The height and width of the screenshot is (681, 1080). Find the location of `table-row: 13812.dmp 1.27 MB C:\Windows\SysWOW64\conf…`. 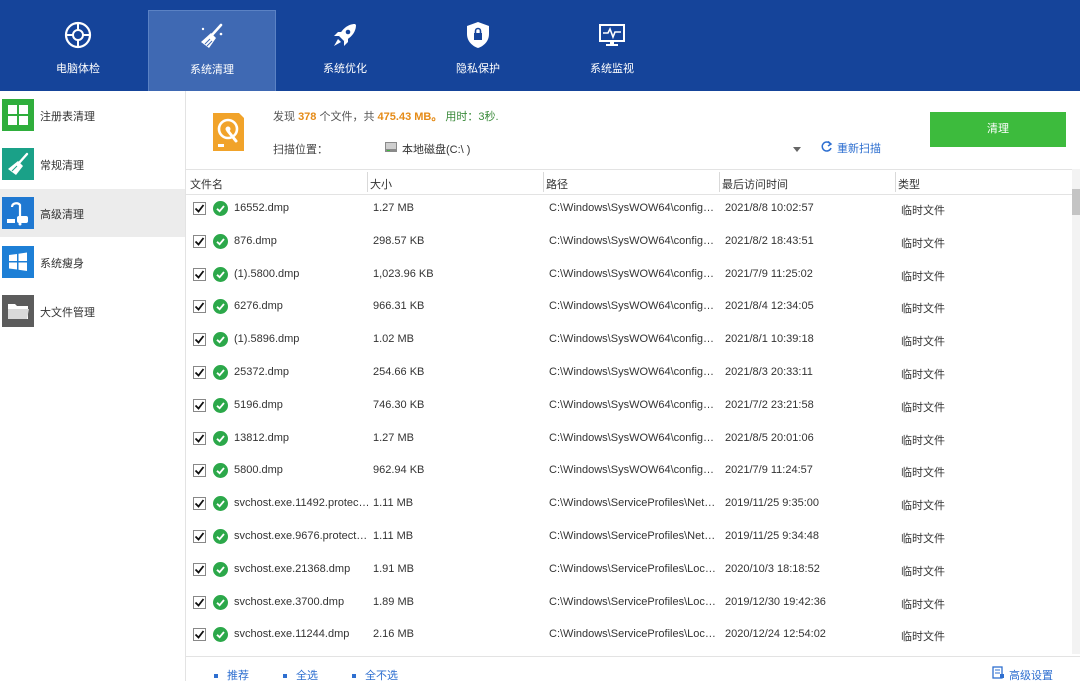

table-row: 13812.dmp 1.27 MB C:\Windows\SysWOW64\conf… is located at coordinates (629, 441).